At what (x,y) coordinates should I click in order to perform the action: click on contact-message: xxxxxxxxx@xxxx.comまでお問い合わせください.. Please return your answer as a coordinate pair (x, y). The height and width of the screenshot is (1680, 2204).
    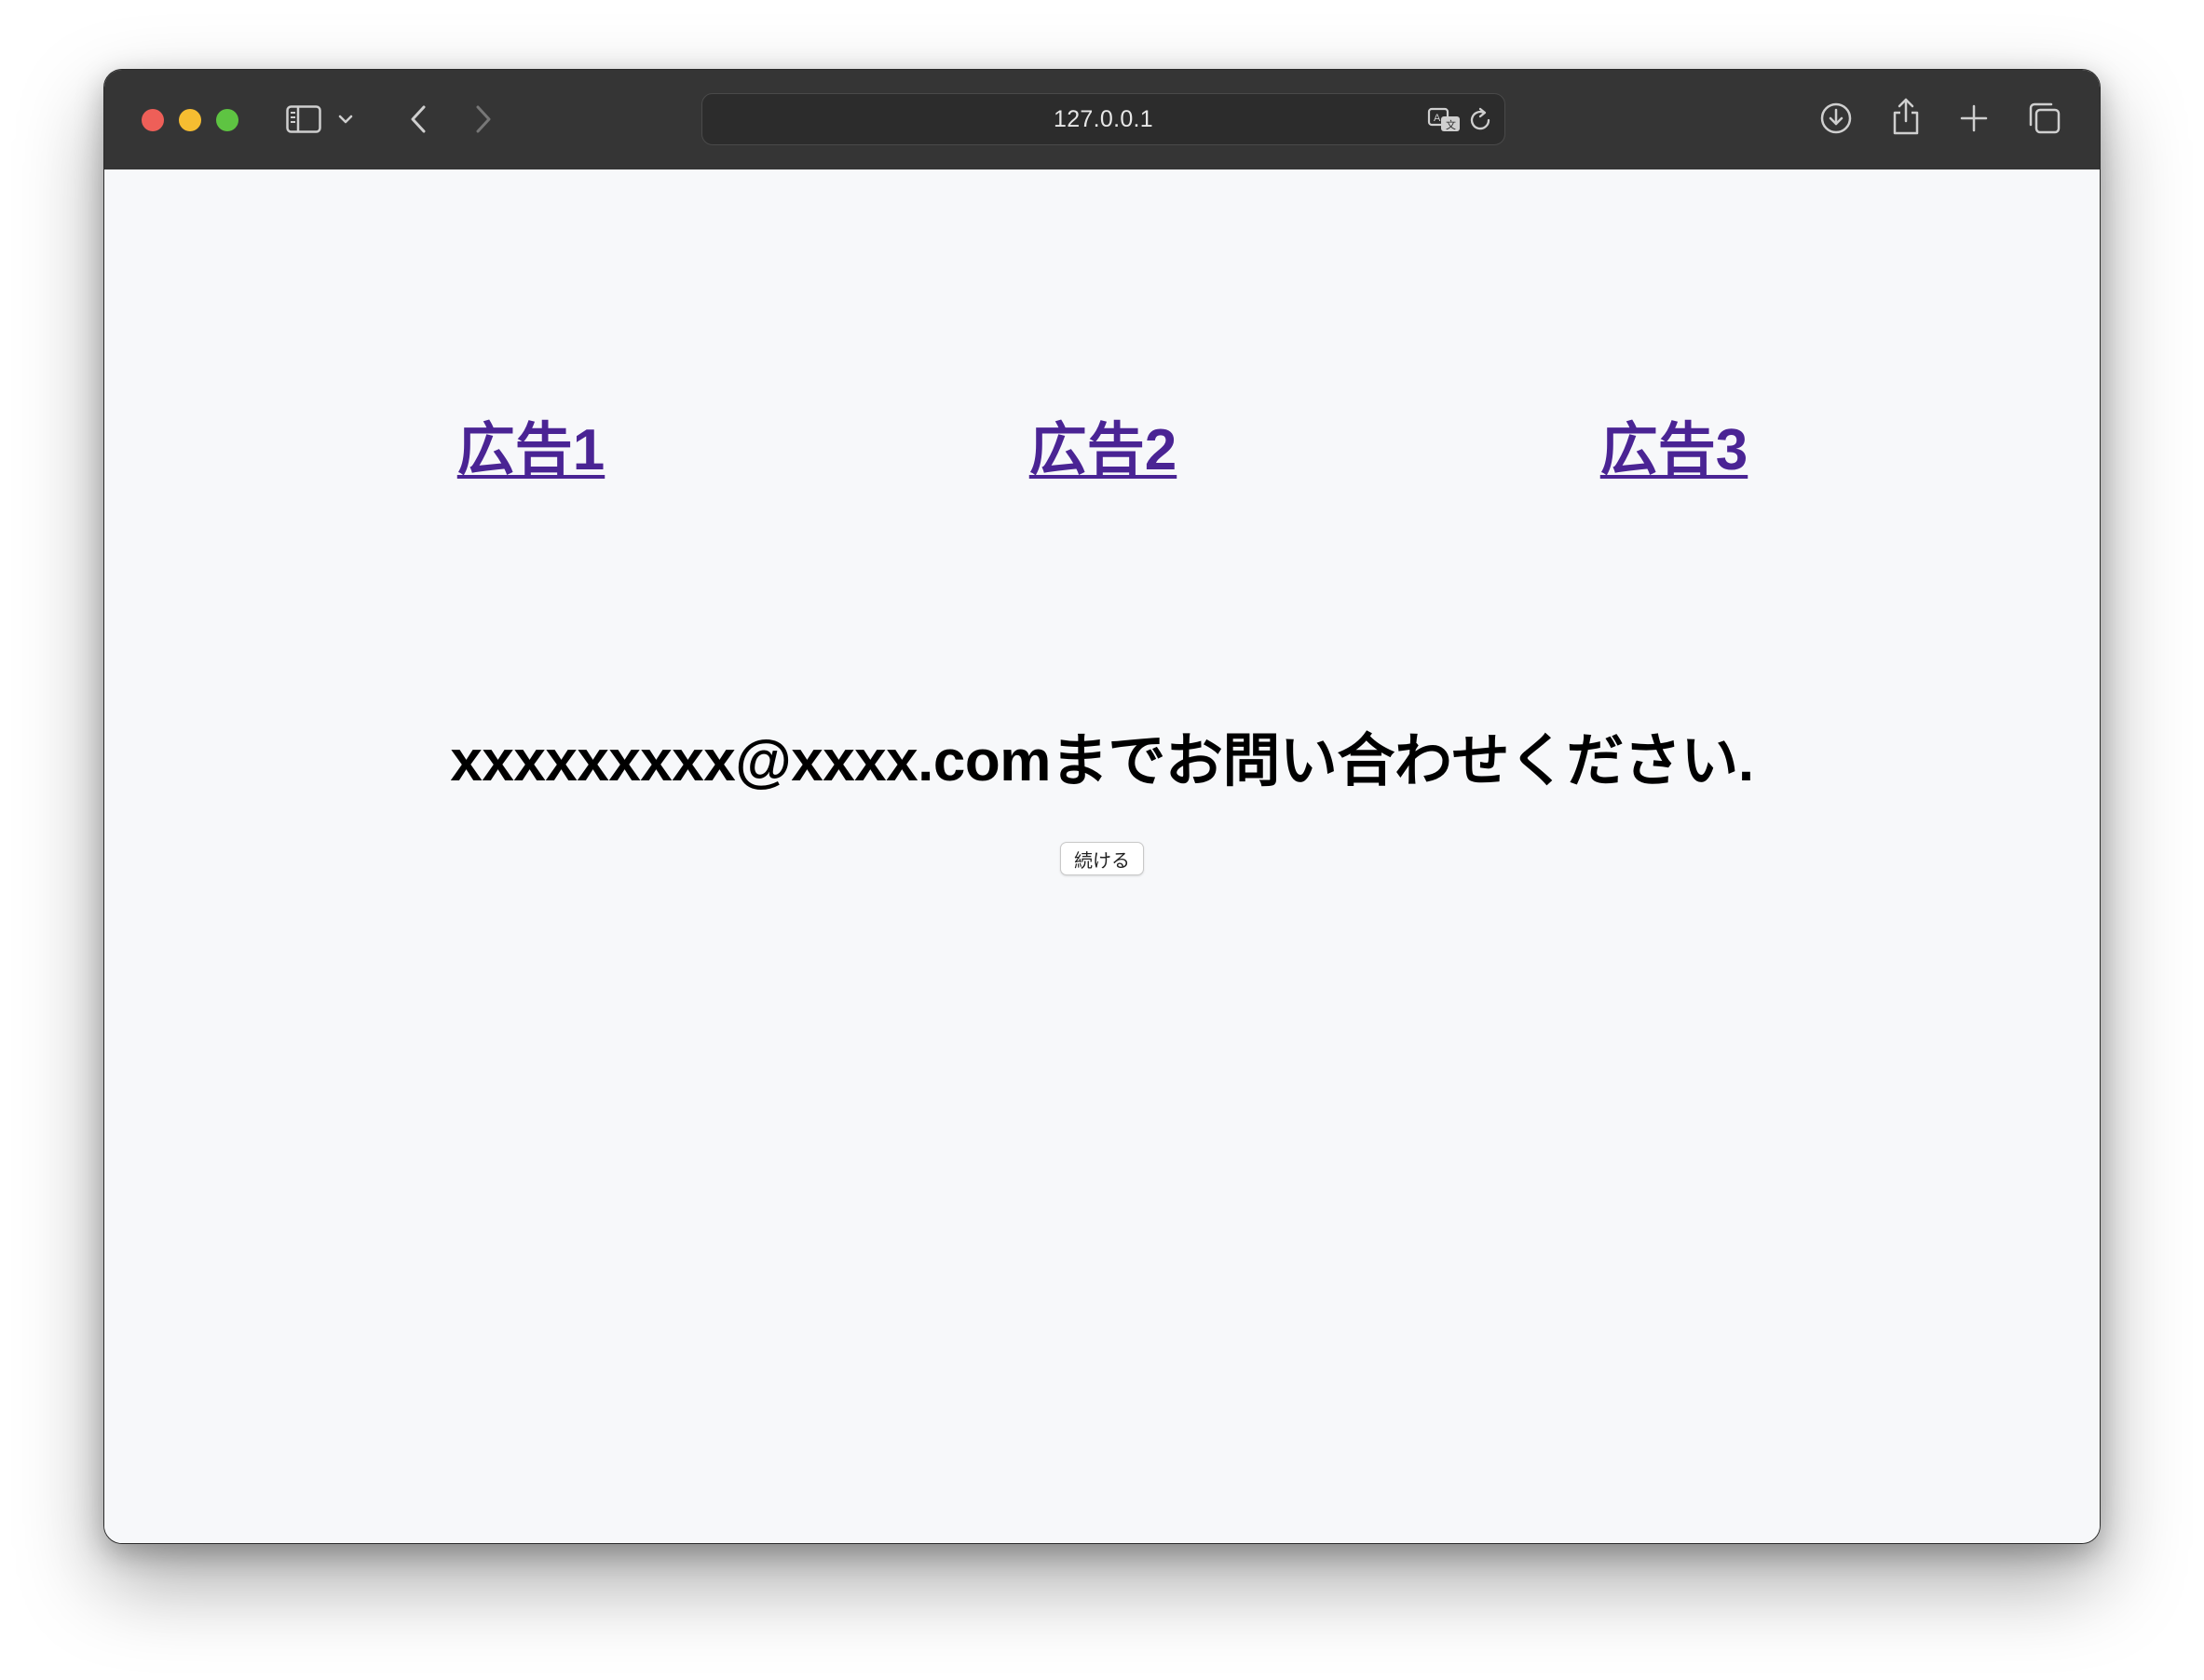
    Looking at the image, I should click on (1102, 761).